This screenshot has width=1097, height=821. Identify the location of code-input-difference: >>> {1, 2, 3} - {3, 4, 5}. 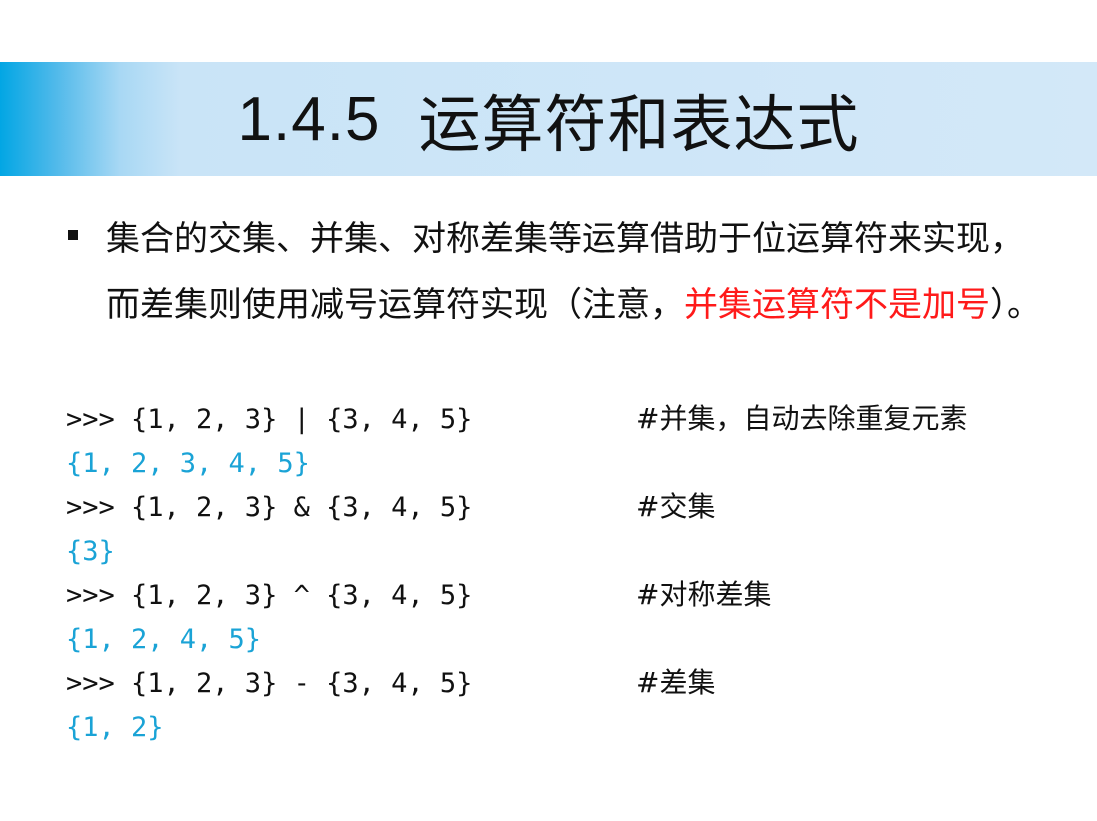
(269, 683).